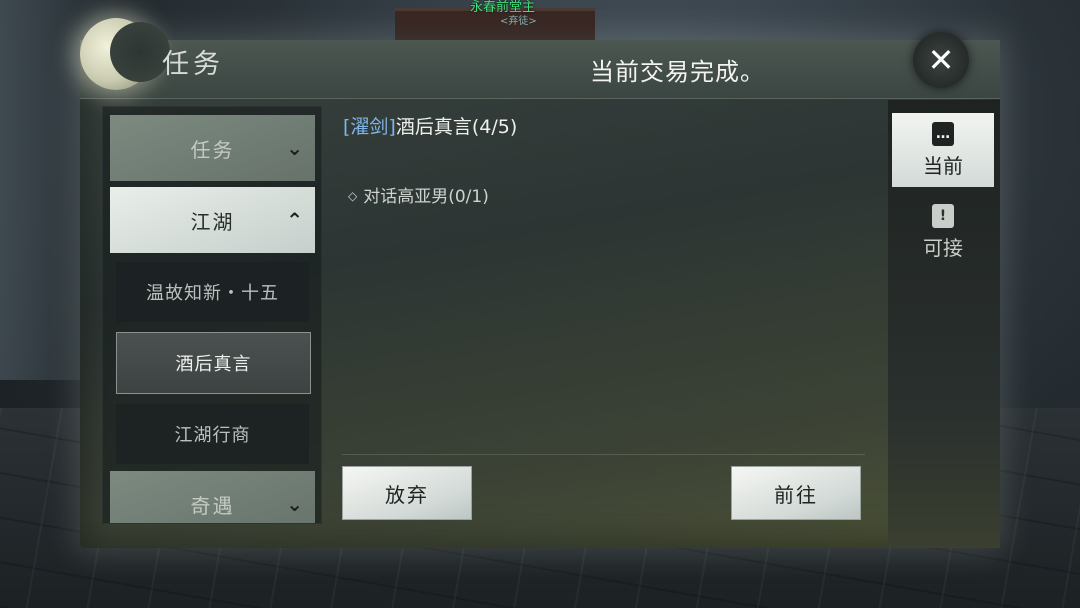 This screenshot has width=1080, height=608. I want to click on action-divider, so click(603, 454).